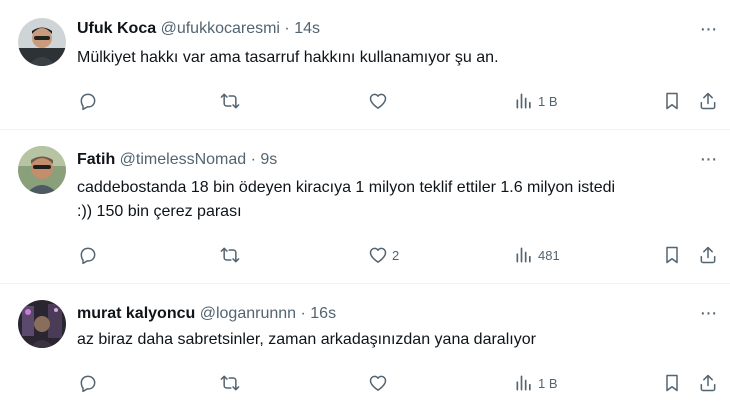 Image resolution: width=730 pixels, height=420 pixels. I want to click on tweet-actions: 2 481, so click(399, 255).